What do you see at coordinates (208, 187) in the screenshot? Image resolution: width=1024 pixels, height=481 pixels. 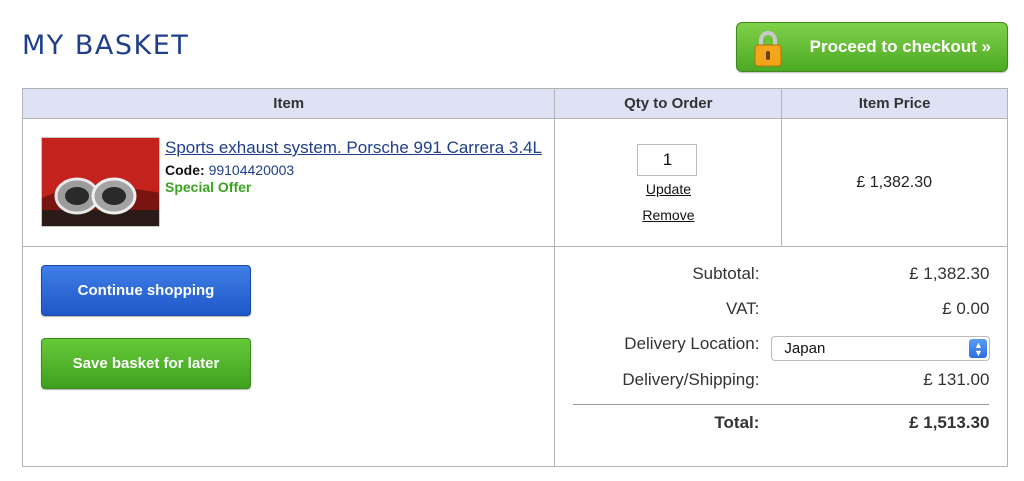 I see `special-offer-badge: Special Offer` at bounding box center [208, 187].